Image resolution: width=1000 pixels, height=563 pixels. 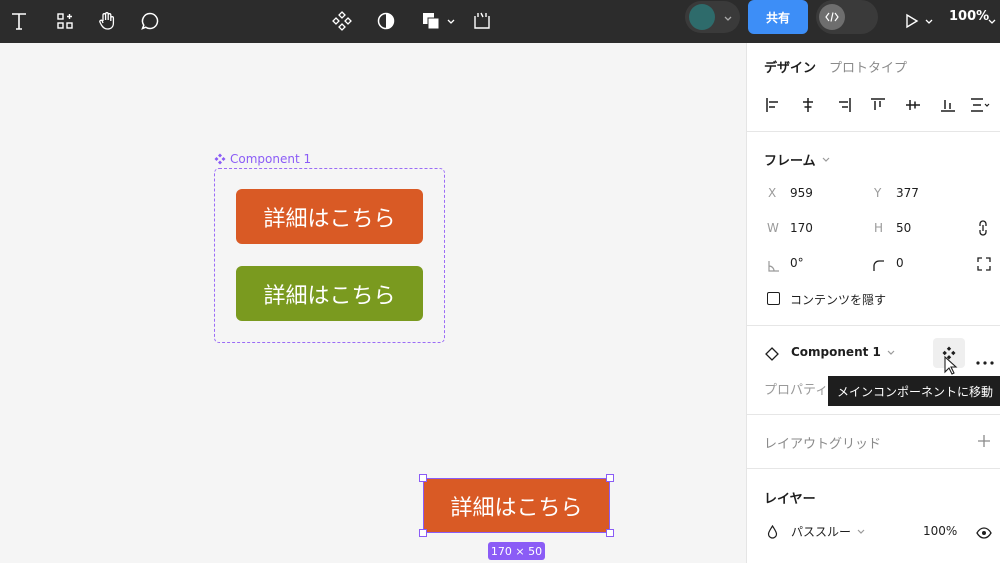 I want to click on blend-mode-select: パススルー, so click(x=828, y=531).